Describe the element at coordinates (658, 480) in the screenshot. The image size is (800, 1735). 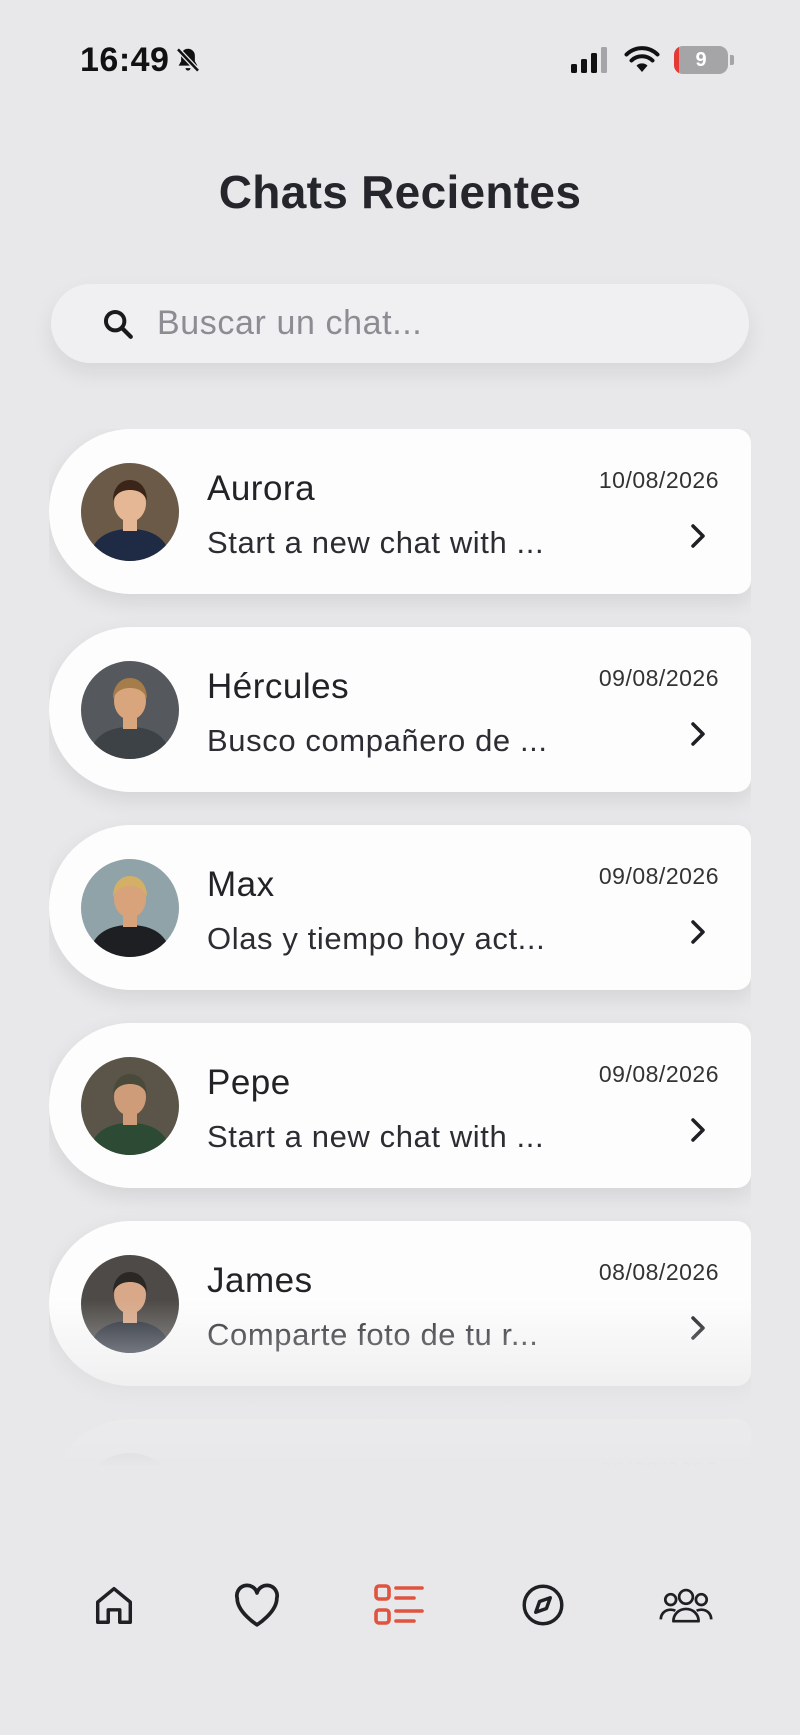
I see `chat-date: 10/08/2026` at that location.